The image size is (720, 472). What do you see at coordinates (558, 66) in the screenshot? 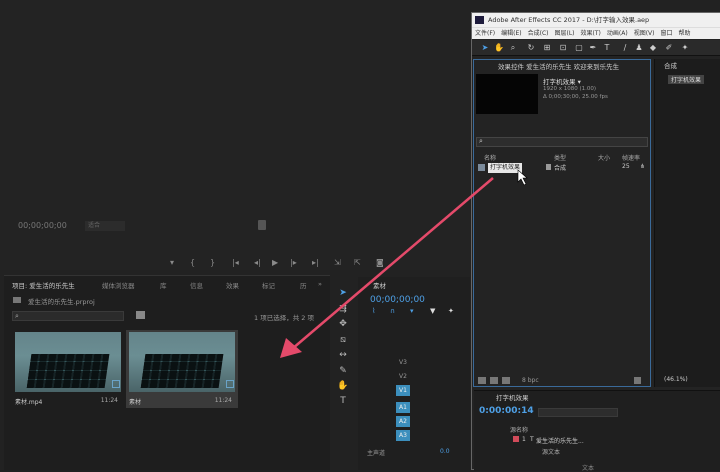
I see `project-panel-tab: 效果控件 爱生活的乐先生 欢迎来到乐先生` at bounding box center [558, 66].